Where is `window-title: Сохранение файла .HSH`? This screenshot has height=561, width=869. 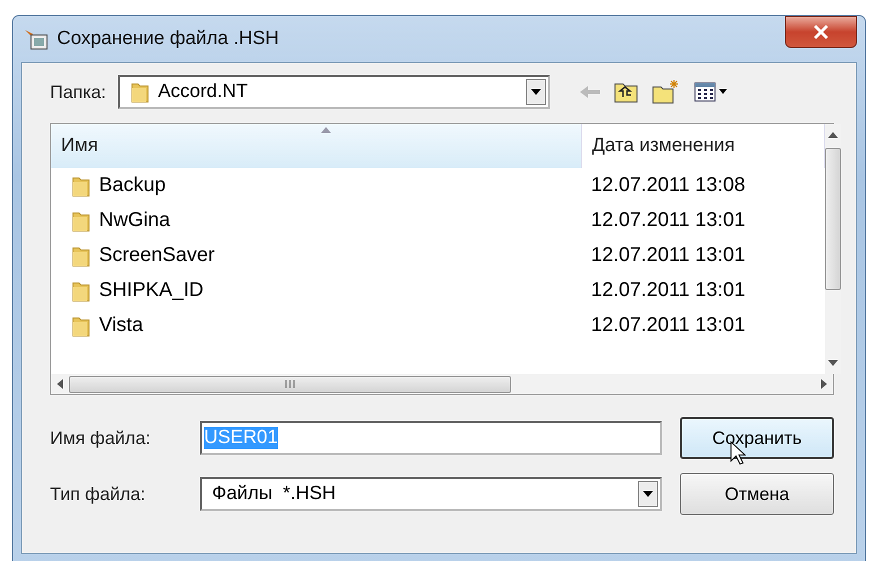
window-title: Сохранение файла .HSH is located at coordinates (168, 39).